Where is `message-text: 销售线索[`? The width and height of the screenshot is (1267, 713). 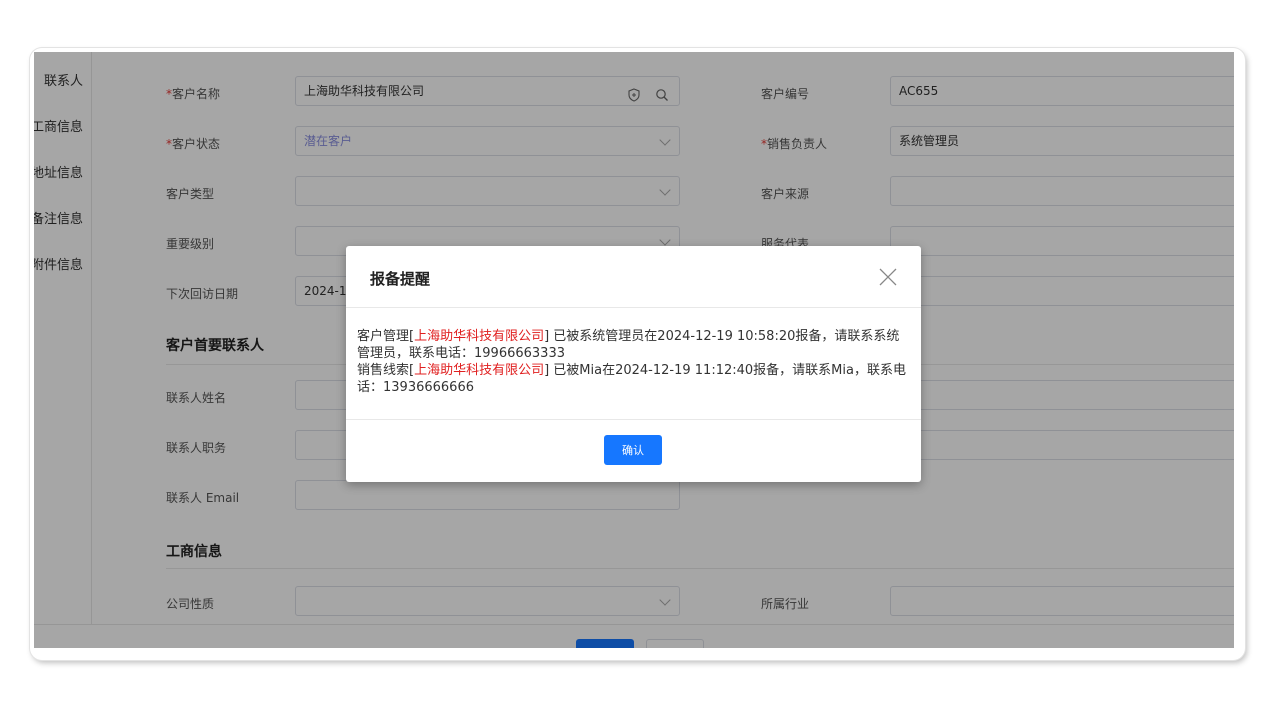 message-text: 销售线索[ is located at coordinates (386, 370).